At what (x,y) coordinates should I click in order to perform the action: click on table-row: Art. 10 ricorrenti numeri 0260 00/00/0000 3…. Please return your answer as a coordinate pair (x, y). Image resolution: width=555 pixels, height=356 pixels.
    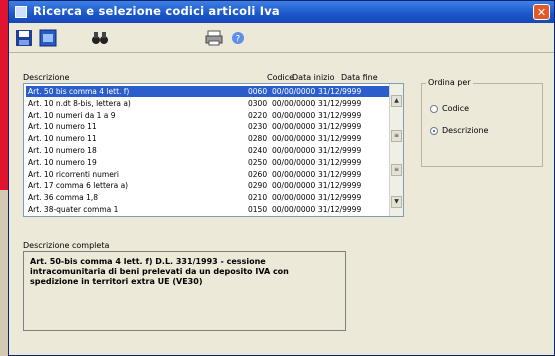
    Looking at the image, I should click on (209, 174).